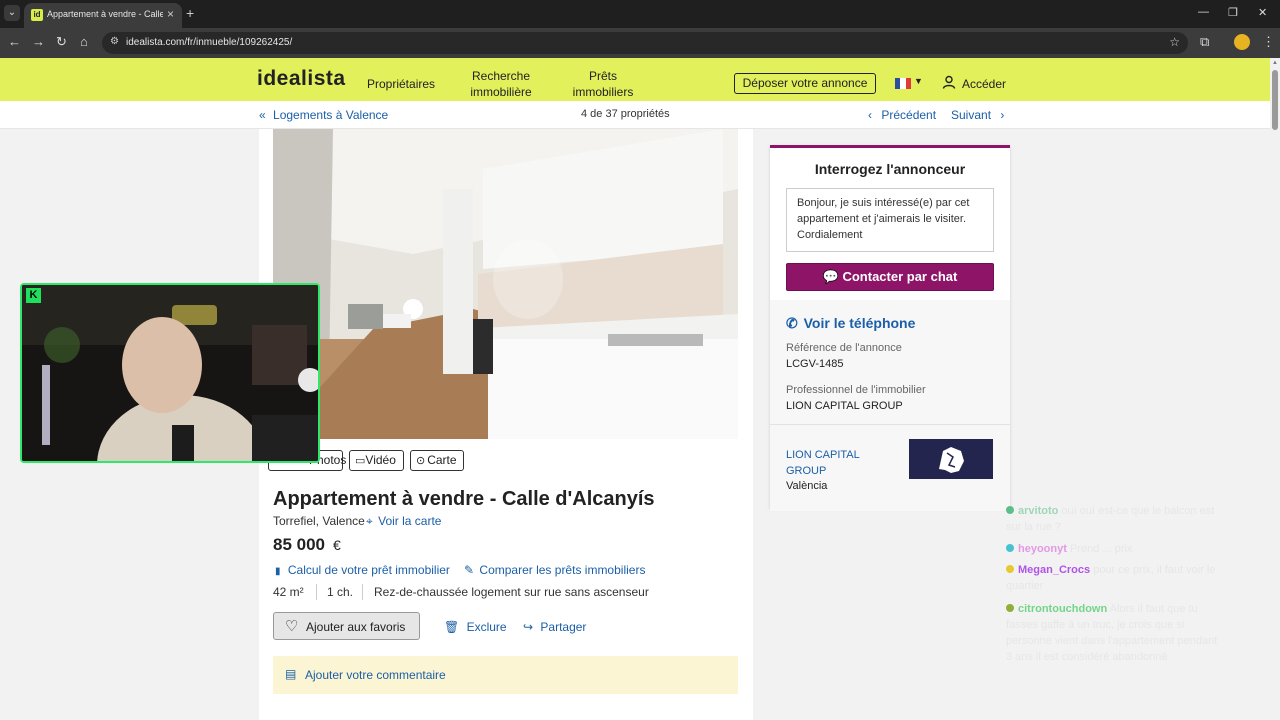 Image resolution: width=1280 pixels, height=720 pixels. Describe the element at coordinates (562, 570) in the screenshot. I see `compare-loans-label: Comparer les prêts immobiliers` at that location.